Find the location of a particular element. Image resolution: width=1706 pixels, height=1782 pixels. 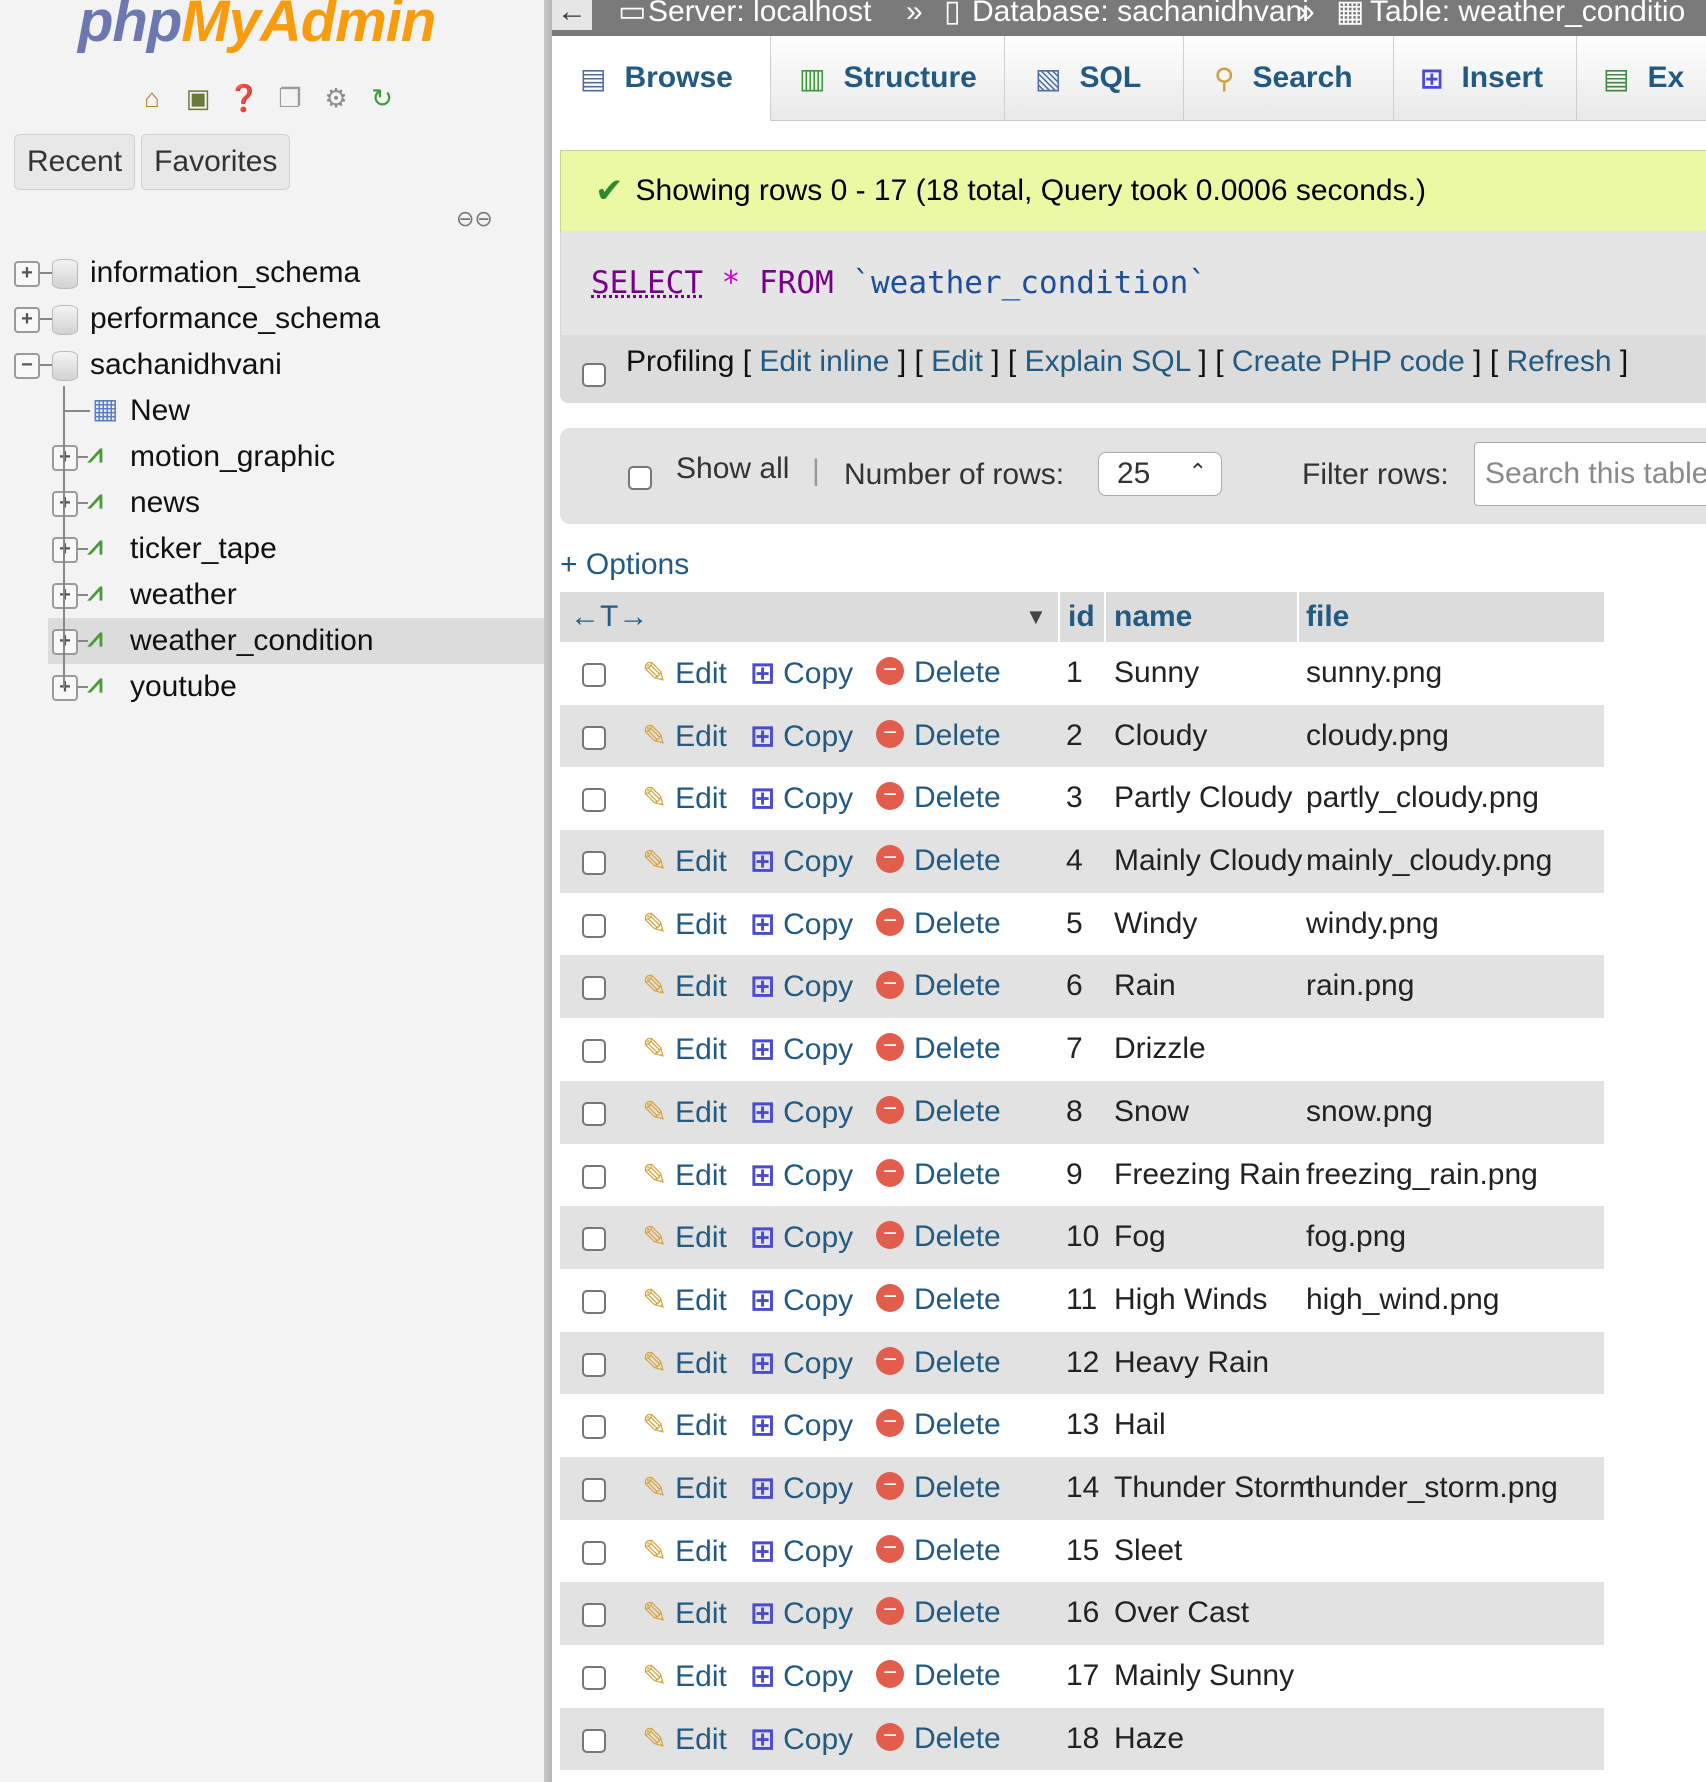

tree-label: New is located at coordinates (160, 411).